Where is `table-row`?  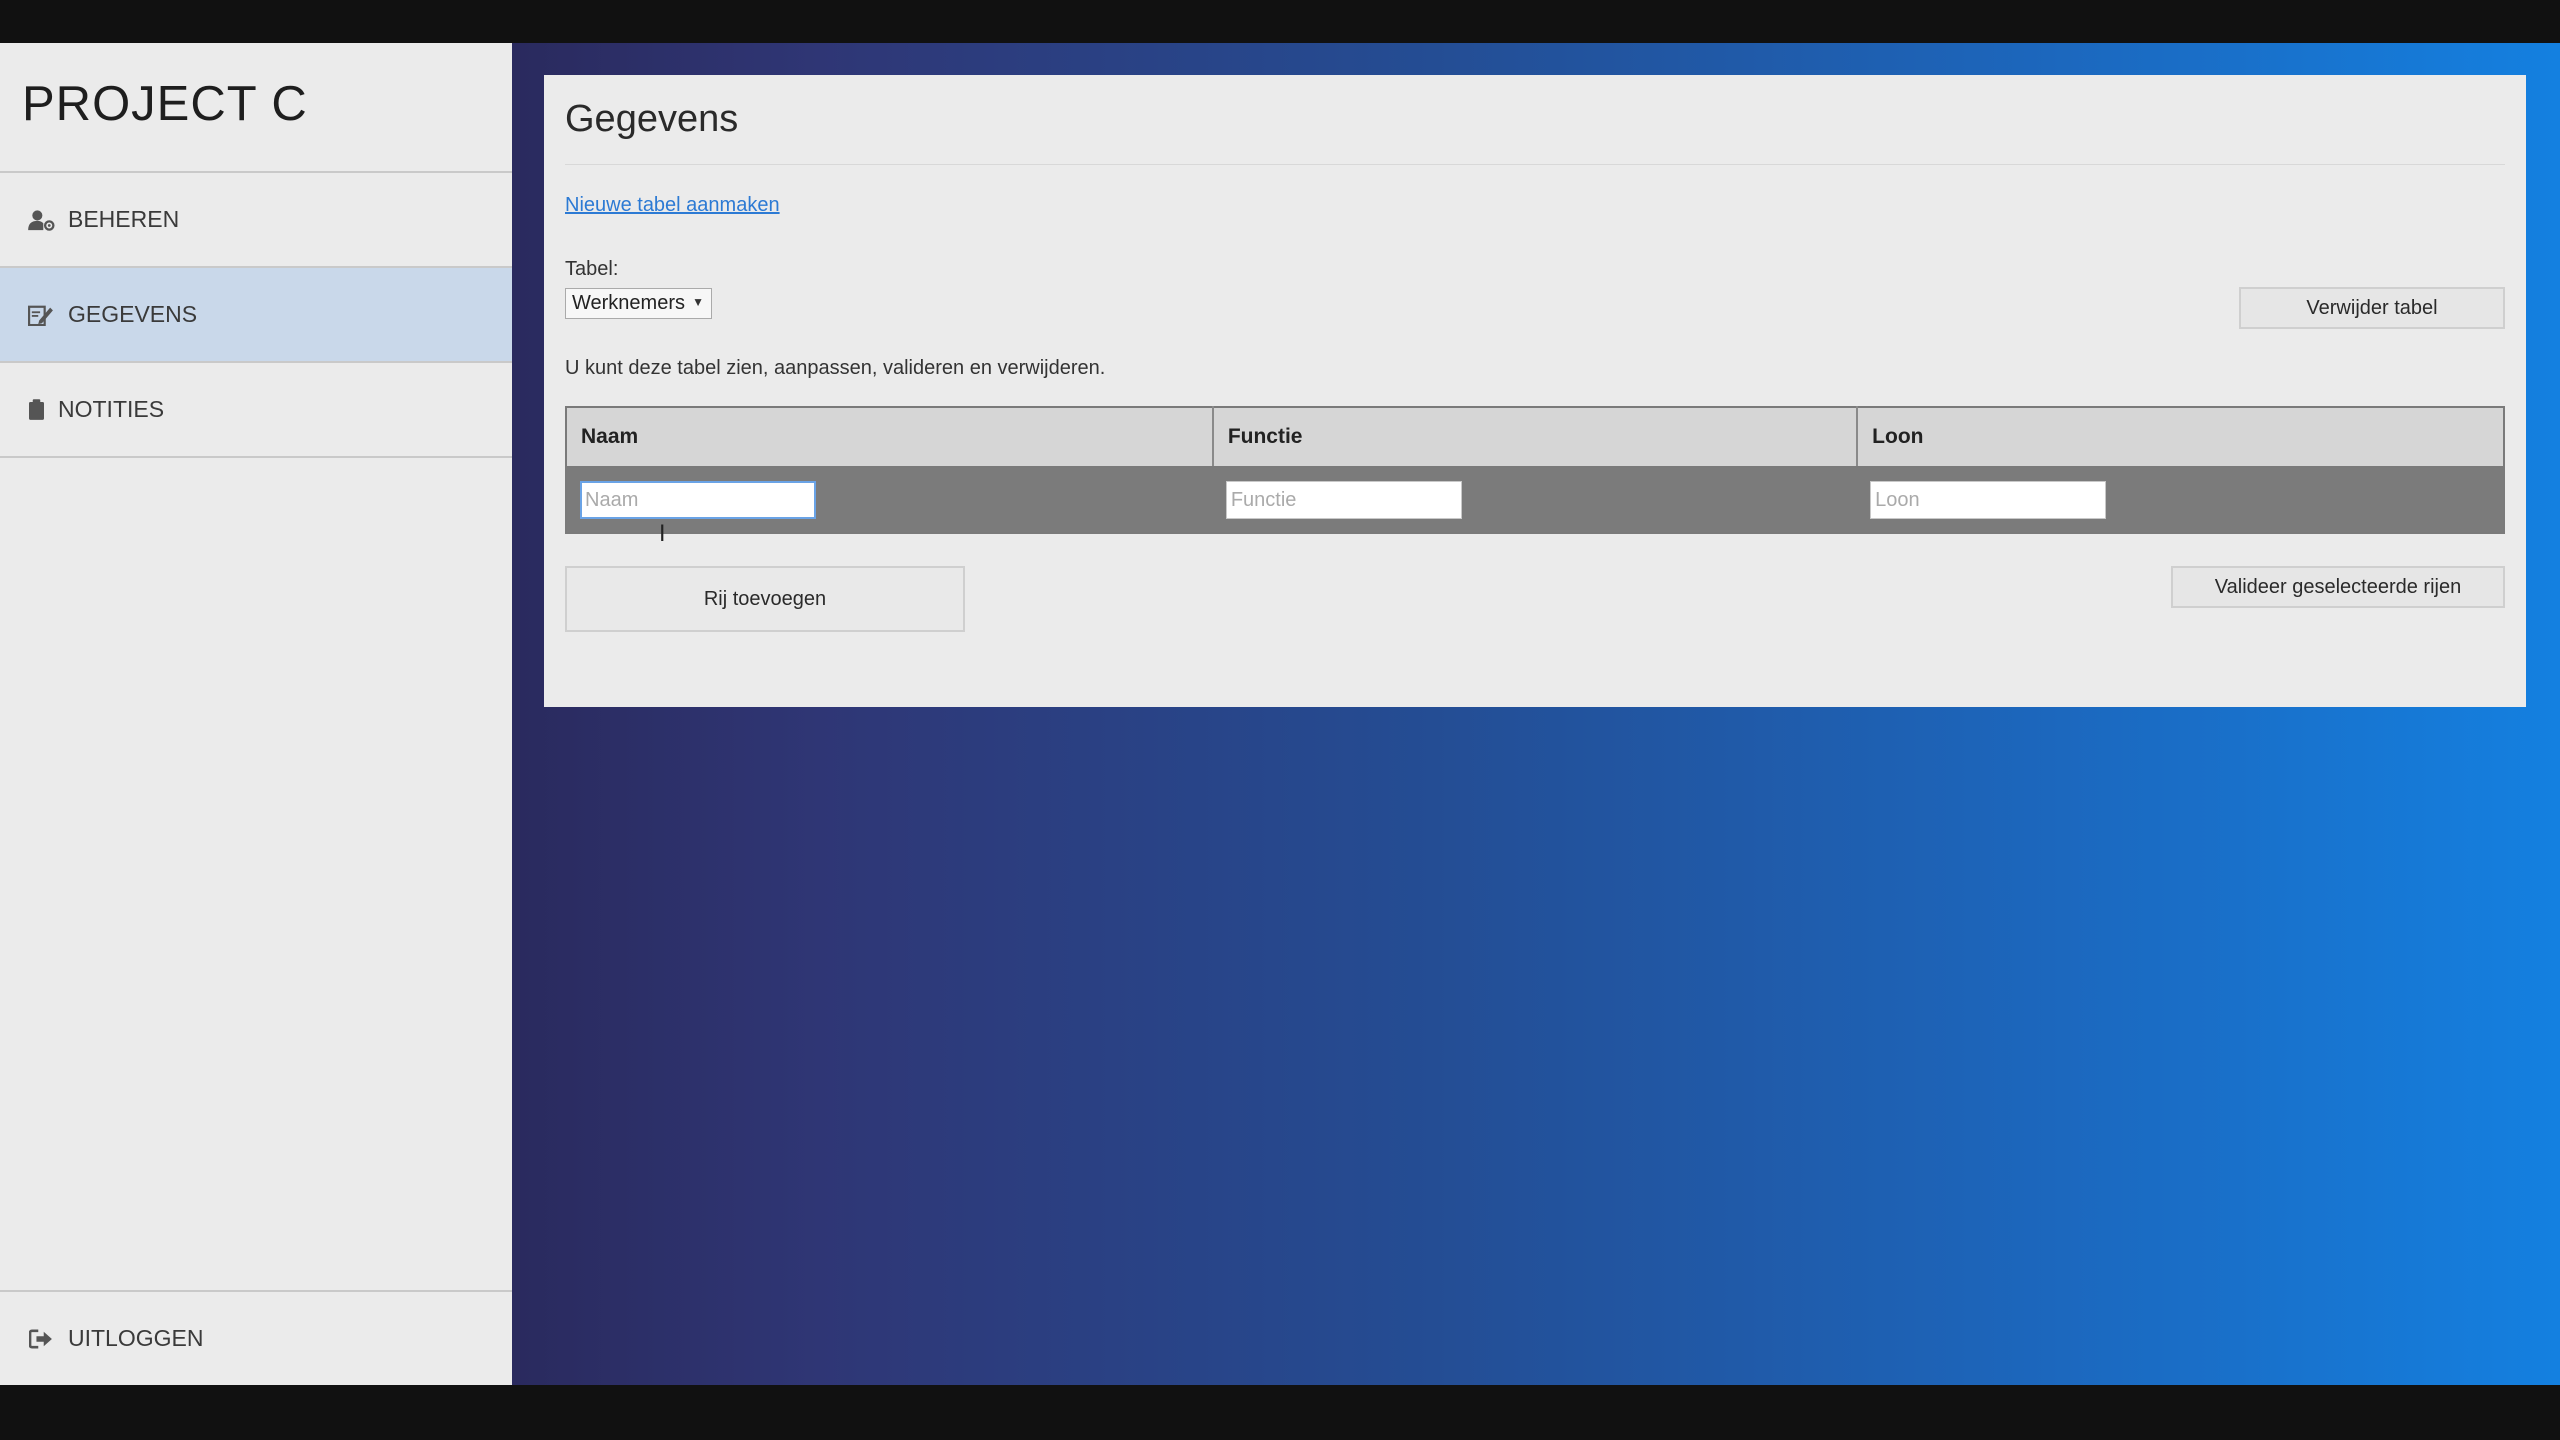
table-row is located at coordinates (1535, 500).